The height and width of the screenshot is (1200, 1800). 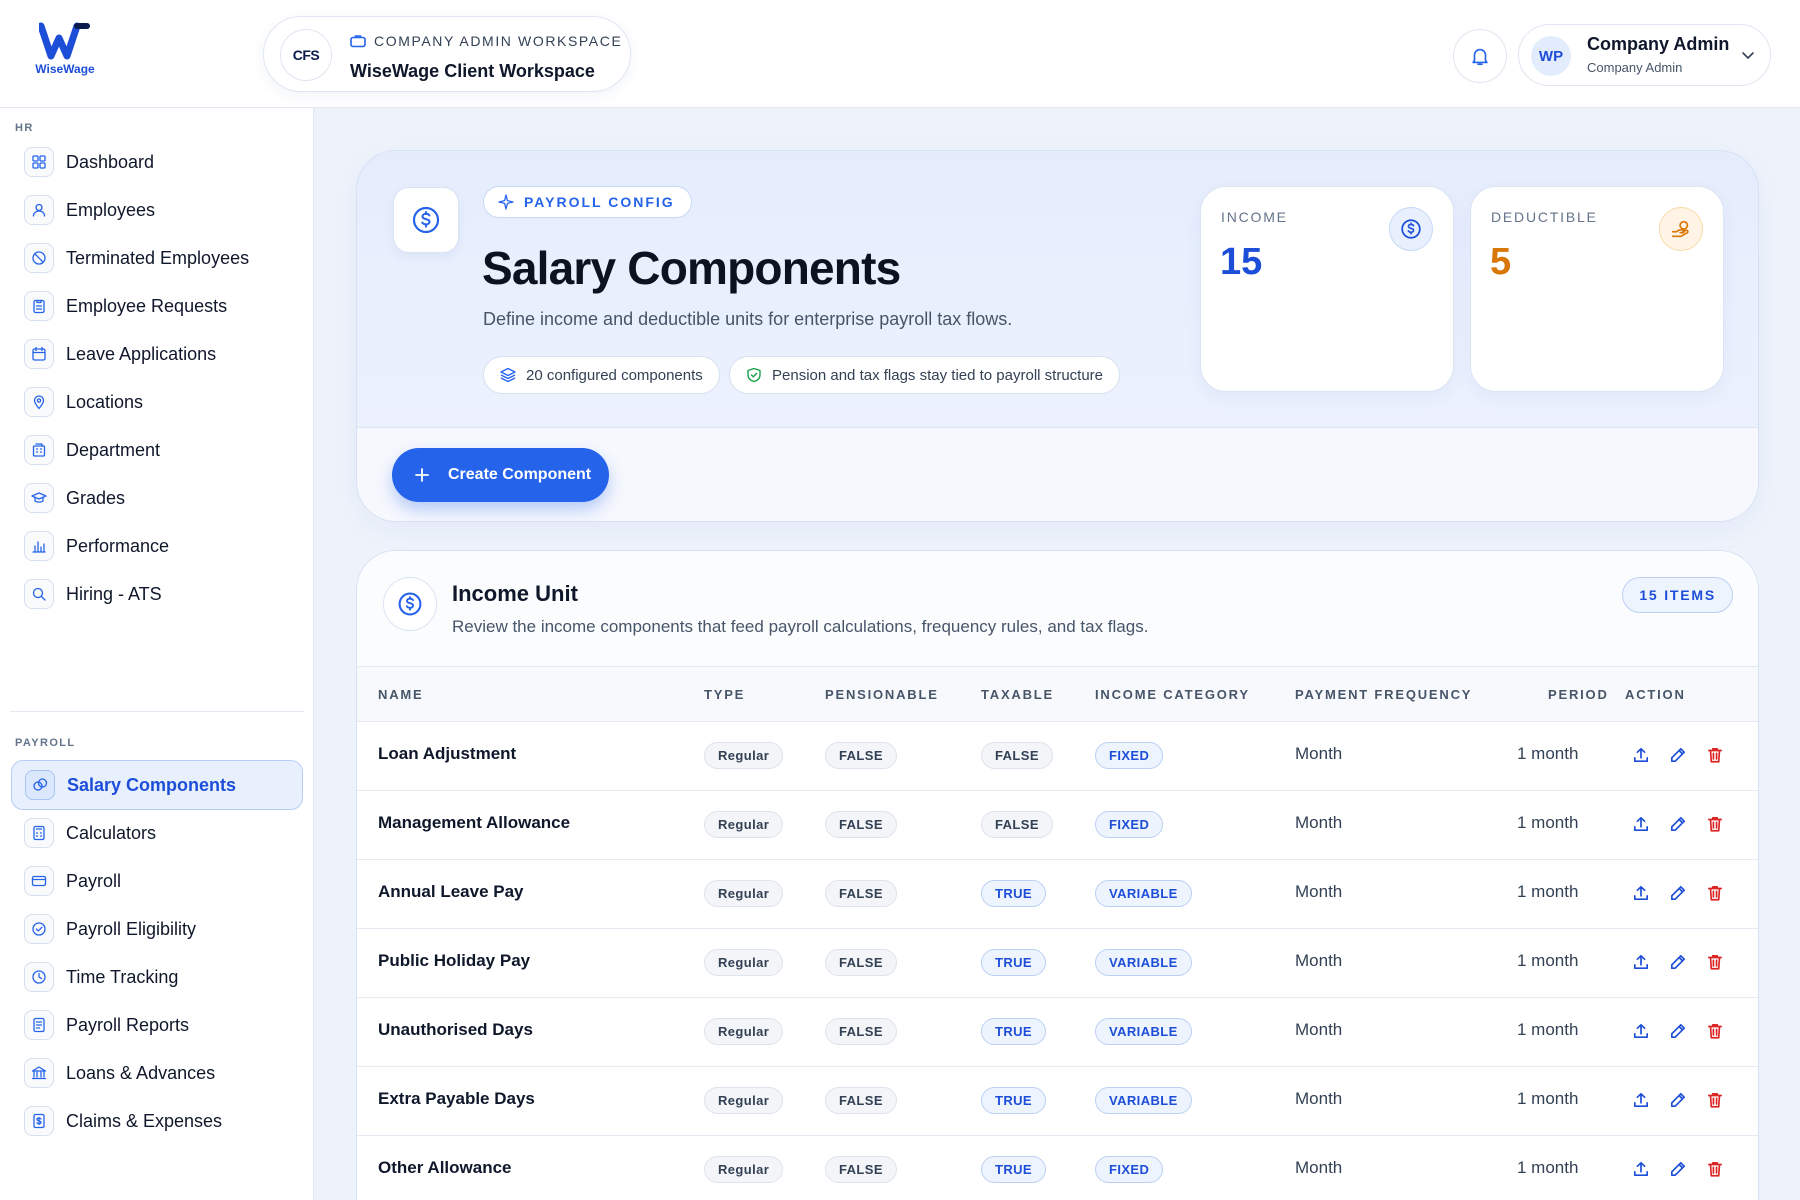 I want to click on col-action: ACTION, so click(x=1655, y=694).